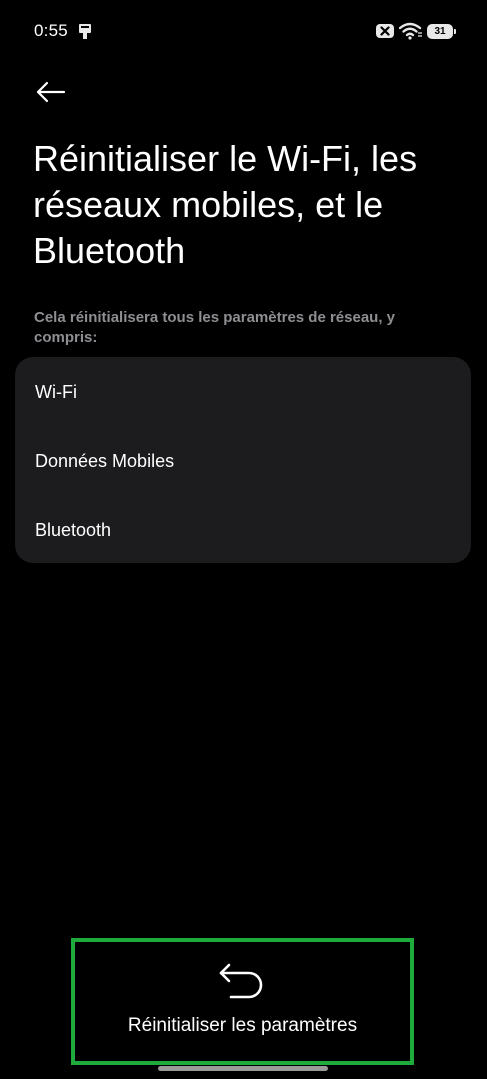  I want to click on battery-level: 31, so click(440, 31).